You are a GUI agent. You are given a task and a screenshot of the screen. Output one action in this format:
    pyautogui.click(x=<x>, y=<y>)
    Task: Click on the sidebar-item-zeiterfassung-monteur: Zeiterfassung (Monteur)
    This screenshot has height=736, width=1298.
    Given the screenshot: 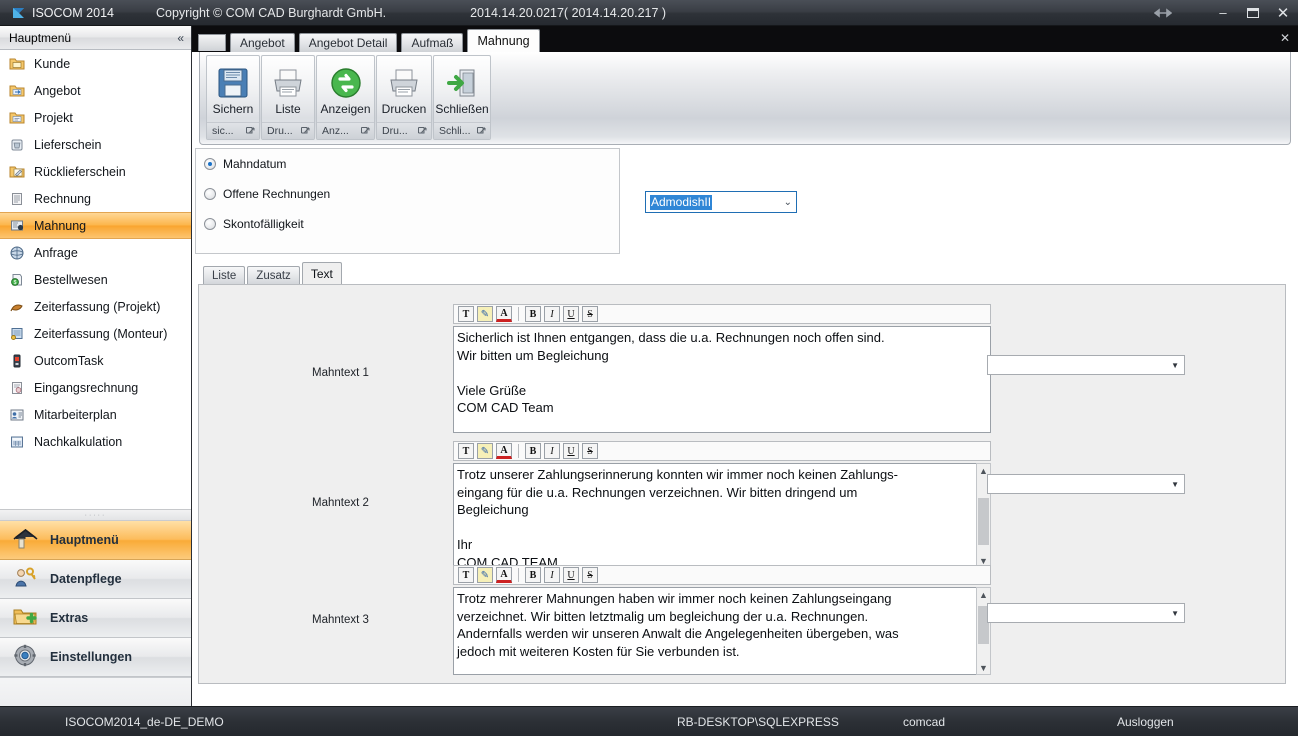 What is the action you would take?
    pyautogui.click(x=95, y=333)
    